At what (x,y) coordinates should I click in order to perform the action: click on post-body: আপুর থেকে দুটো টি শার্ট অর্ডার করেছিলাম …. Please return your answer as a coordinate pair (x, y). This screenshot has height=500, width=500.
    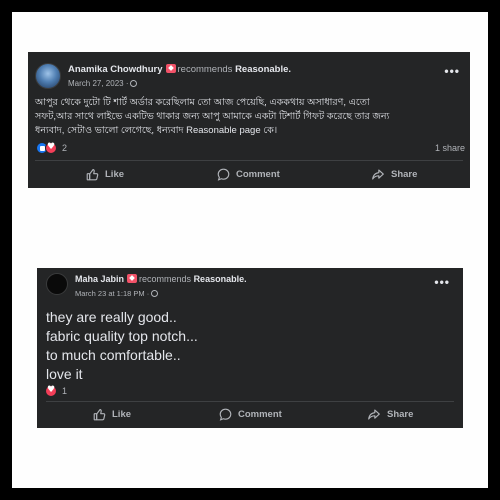
    Looking at the image, I should click on (212, 116).